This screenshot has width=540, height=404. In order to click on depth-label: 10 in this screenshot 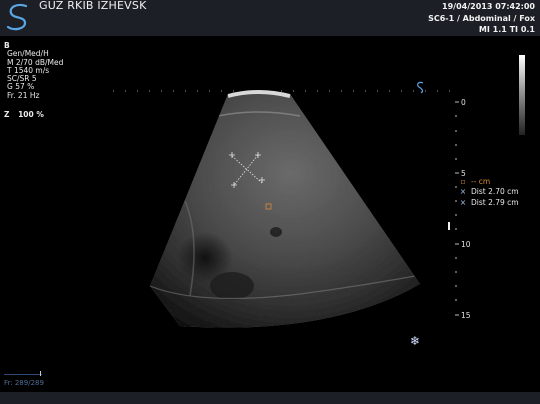, I will do `click(466, 244)`.